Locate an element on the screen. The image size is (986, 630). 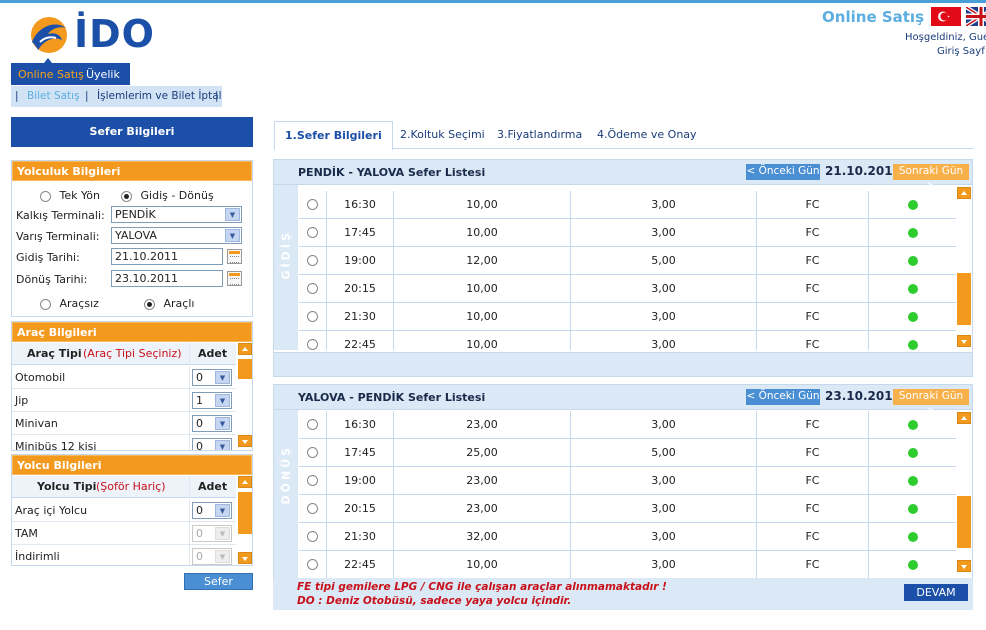
ido-logo: İDO is located at coordinates (90, 35).